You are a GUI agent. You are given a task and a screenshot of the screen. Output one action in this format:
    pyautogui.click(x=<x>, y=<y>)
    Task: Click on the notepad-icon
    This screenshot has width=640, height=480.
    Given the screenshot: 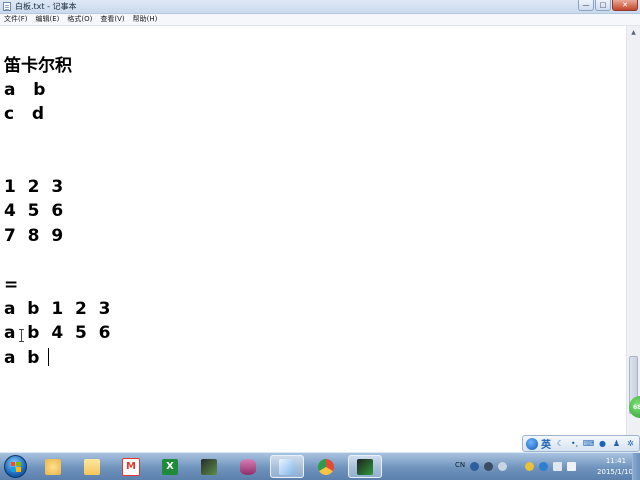 What is the action you would take?
    pyautogui.click(x=287, y=466)
    